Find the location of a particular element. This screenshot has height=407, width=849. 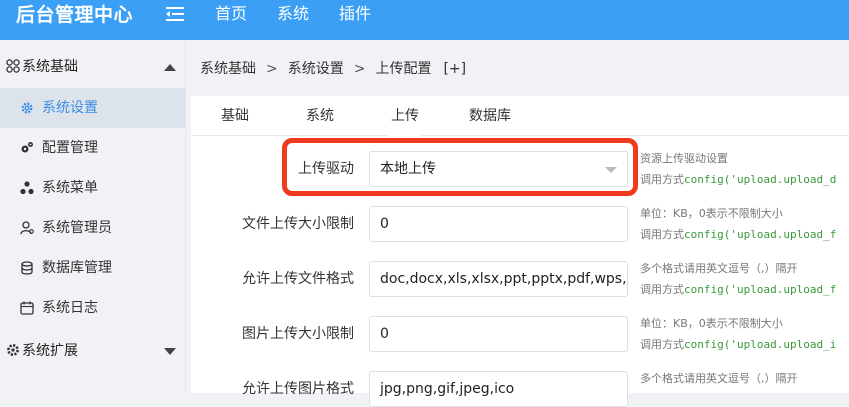

upload-driver-hint: 资源上传驱动设置 调用方式config('upload.upload_d is located at coordinates (738, 169).